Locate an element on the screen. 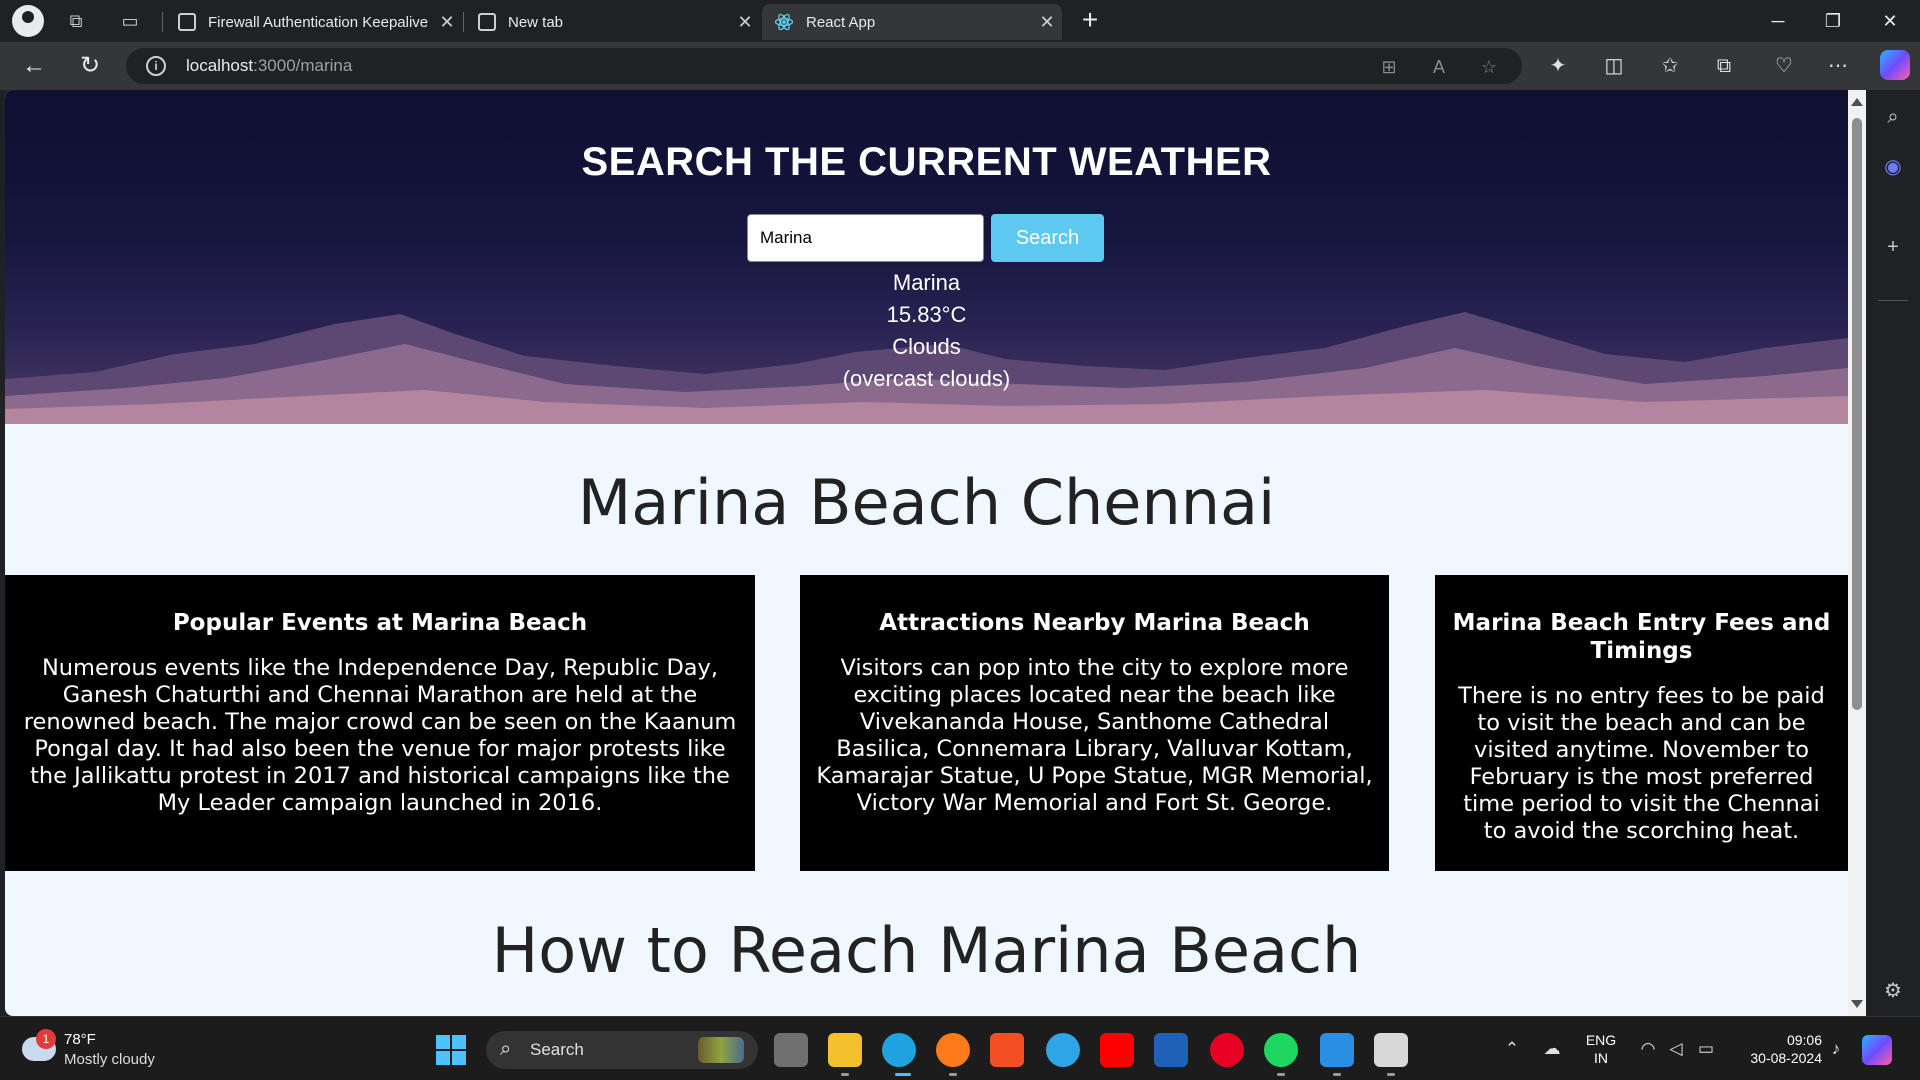 Image resolution: width=1920 pixels, height=1080 pixels. city-search-input is located at coordinates (865, 238).